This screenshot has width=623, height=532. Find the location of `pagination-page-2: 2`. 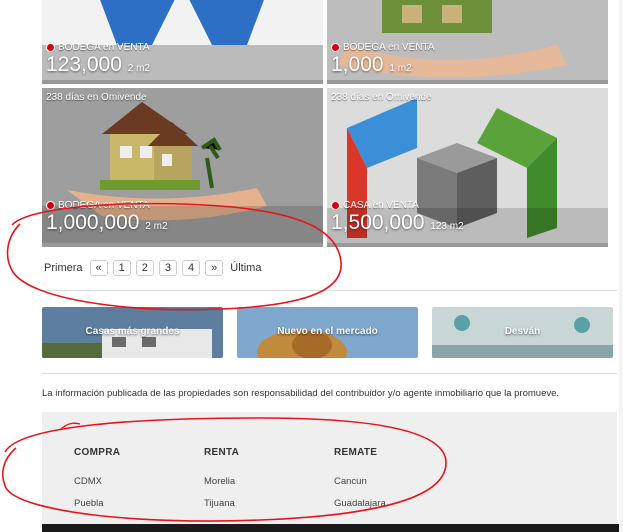

pagination-page-2: 2 is located at coordinates (144, 268).